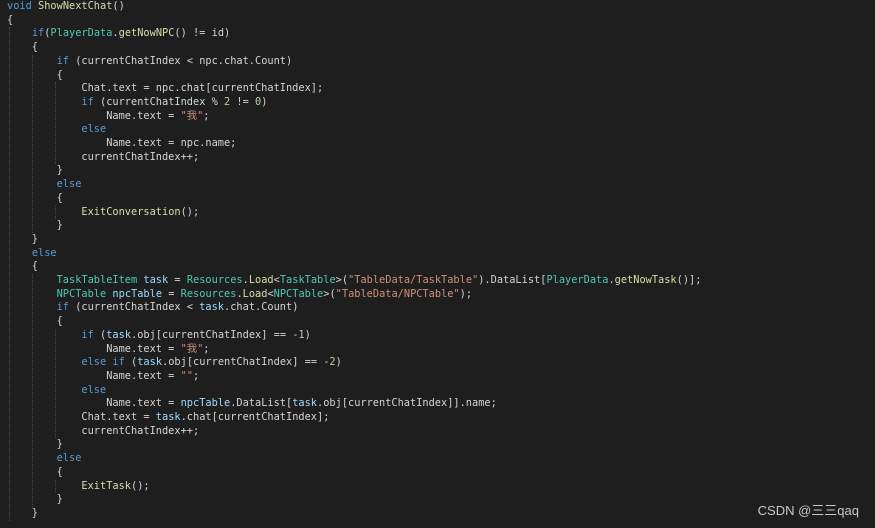  Describe the element at coordinates (181, 60) in the screenshot. I see `code-token: (currentChatIndex < npc.chat.Count)` at that location.